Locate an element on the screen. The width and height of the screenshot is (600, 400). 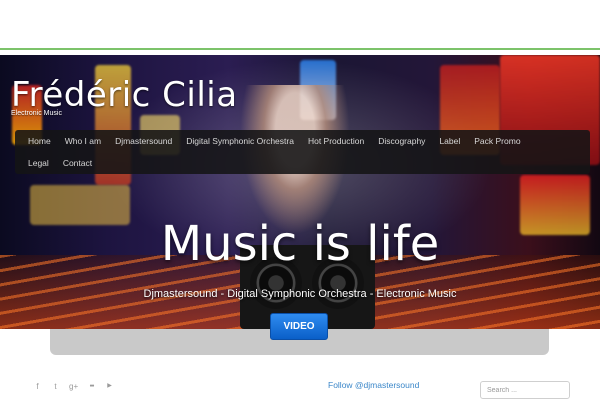
hero-headline: Music is life is located at coordinates (300, 244).